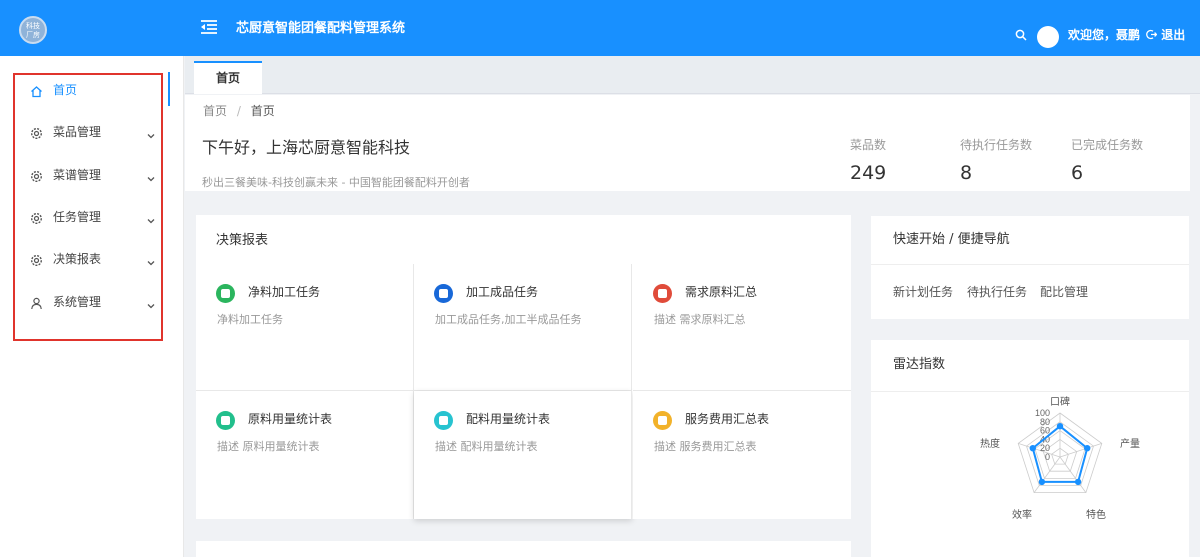 This screenshot has height=557, width=1200. Describe the element at coordinates (1153, 35) in the screenshot. I see `logout-icon` at that location.